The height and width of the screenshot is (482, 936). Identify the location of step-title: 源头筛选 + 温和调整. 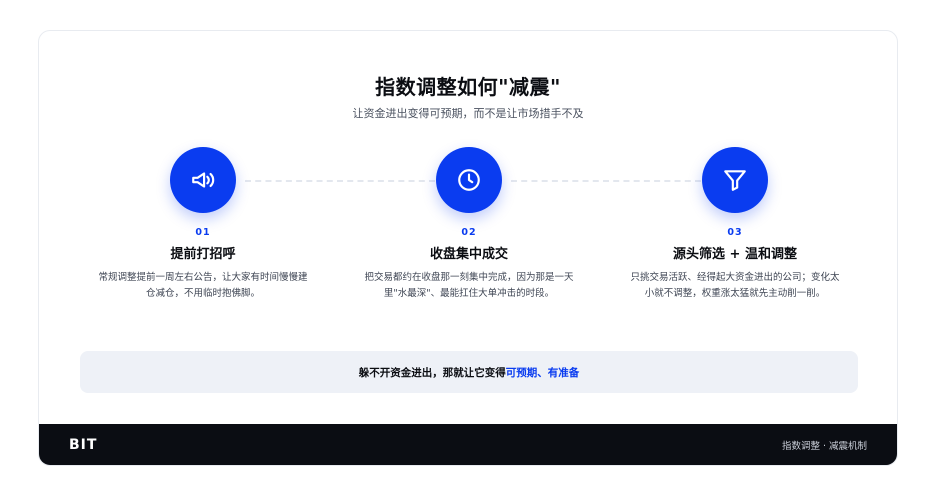
(735, 254).